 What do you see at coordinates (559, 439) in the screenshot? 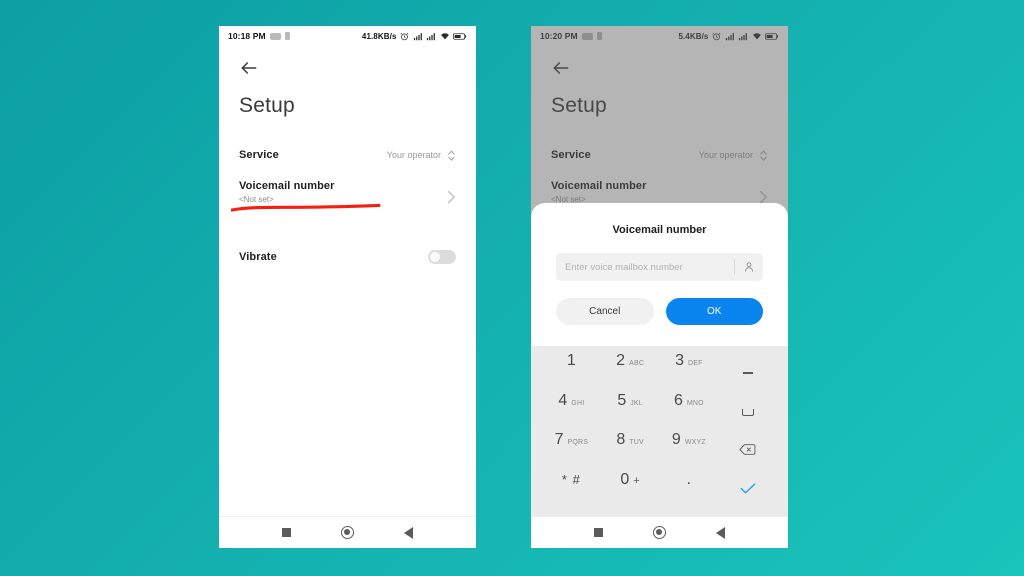
I see `key-7-num: 7` at bounding box center [559, 439].